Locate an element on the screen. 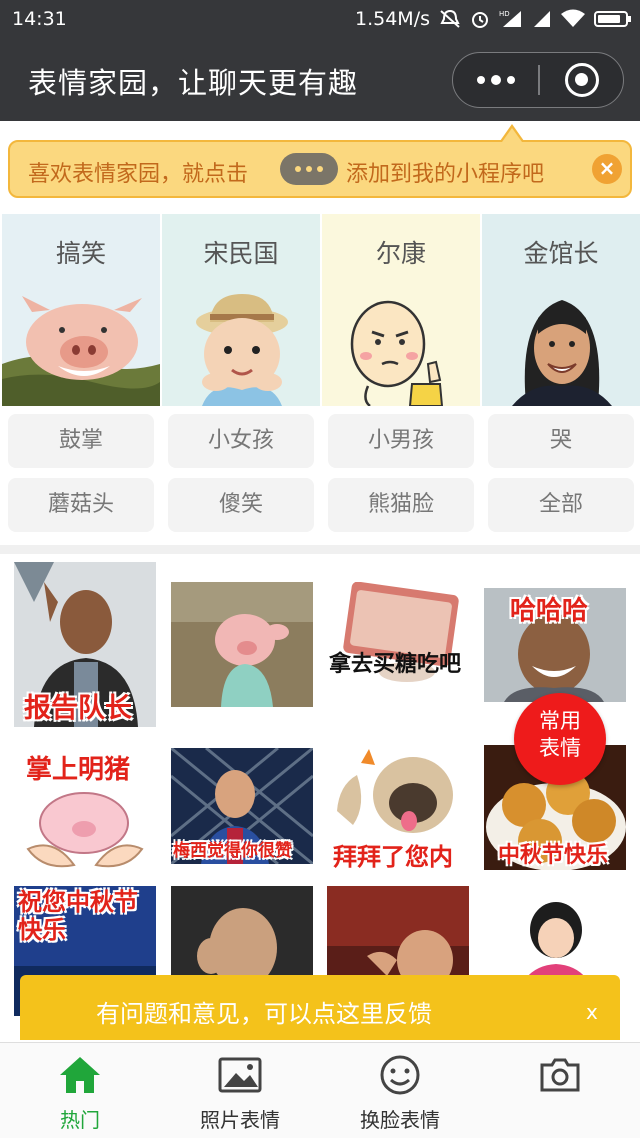  image-icon is located at coordinates (240, 1075).